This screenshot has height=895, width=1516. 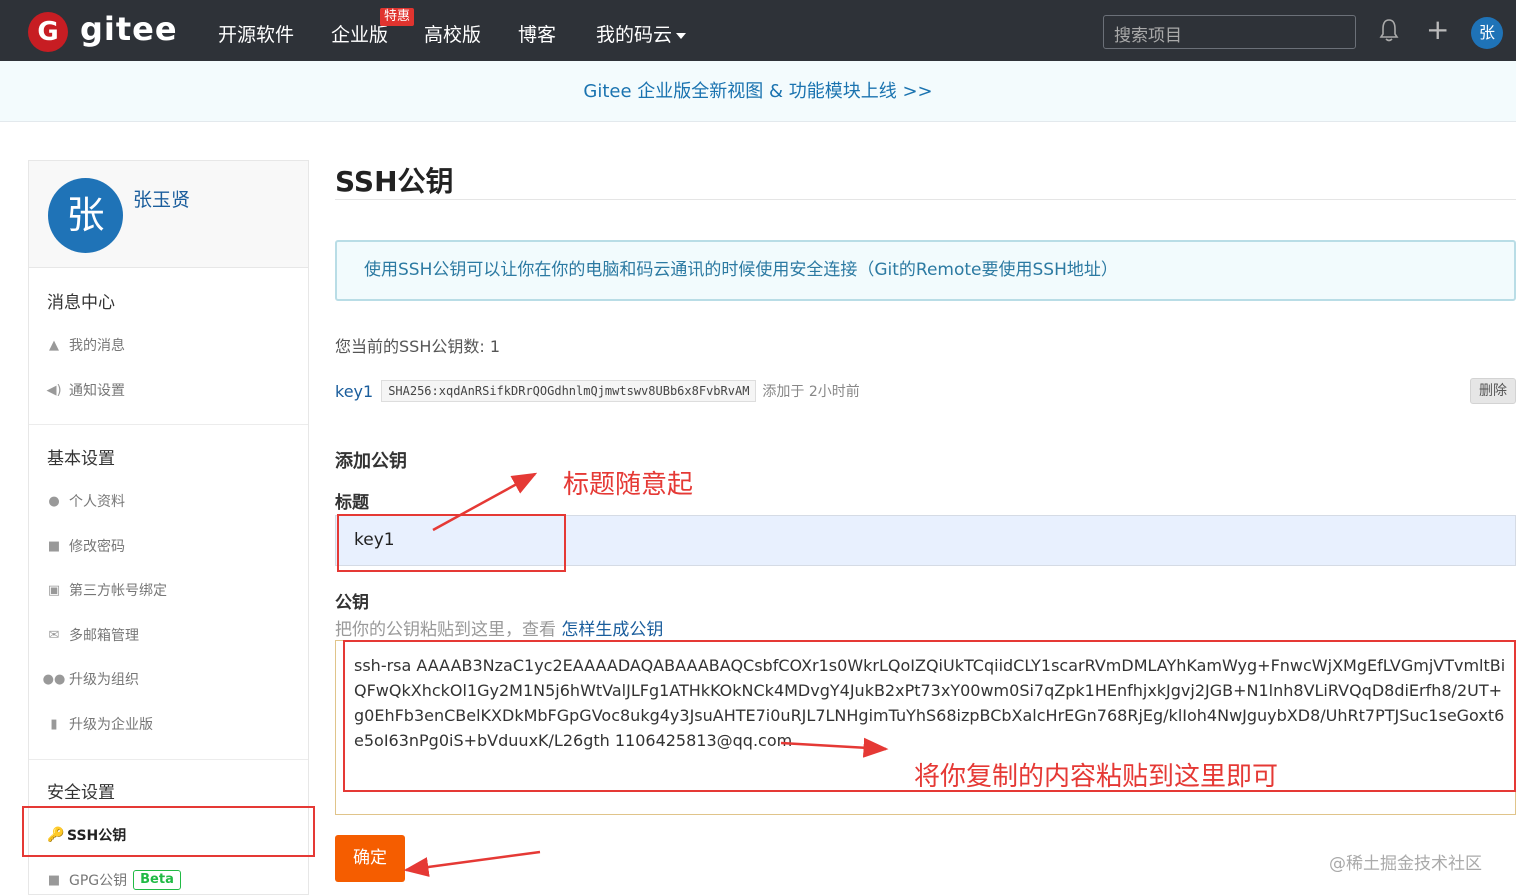 What do you see at coordinates (168, 214) in the screenshot?
I see `profile-card: 张 张玉贤` at bounding box center [168, 214].